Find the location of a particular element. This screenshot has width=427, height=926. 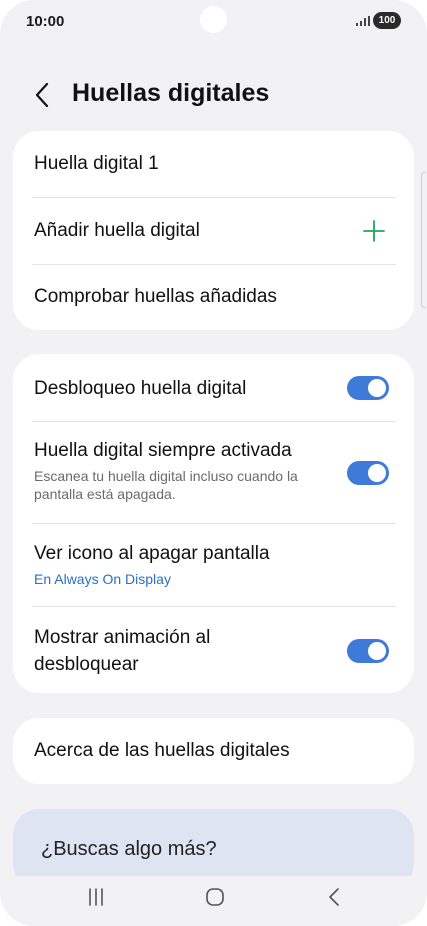

list-item-link: En Always On Display is located at coordinates (102, 579).